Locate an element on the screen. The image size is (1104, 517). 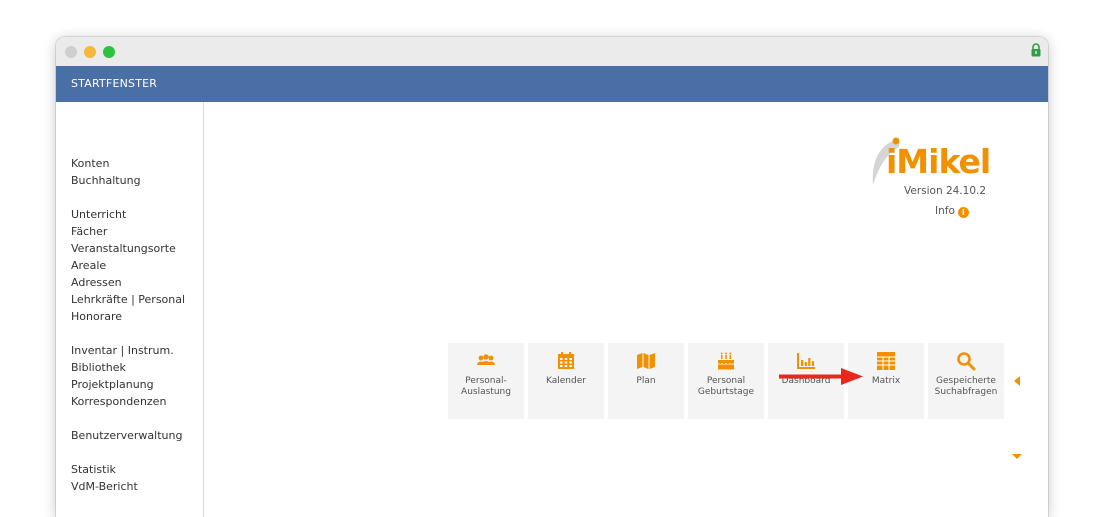
lock-icon is located at coordinates (1036, 50).